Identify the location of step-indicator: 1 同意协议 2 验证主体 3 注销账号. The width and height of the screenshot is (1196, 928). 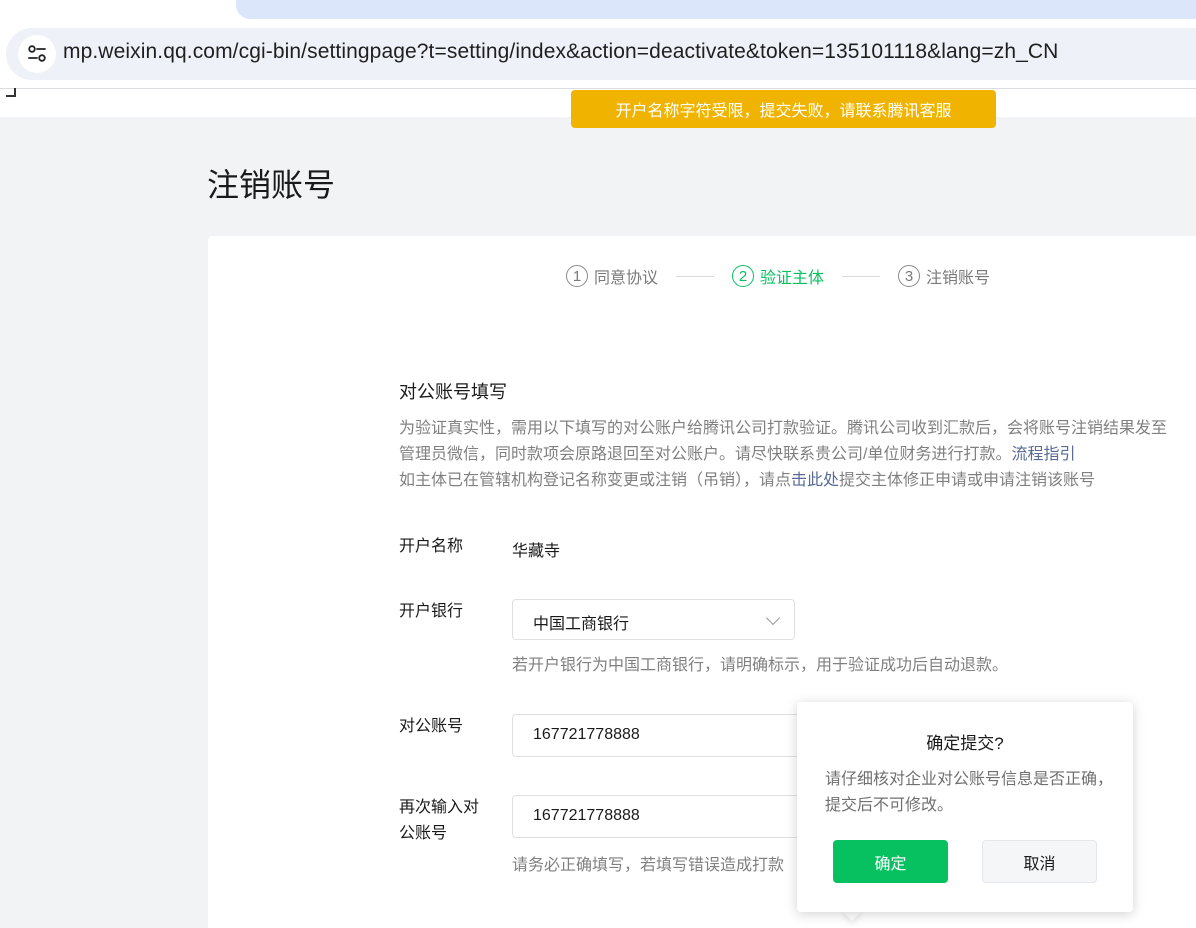
(778, 276).